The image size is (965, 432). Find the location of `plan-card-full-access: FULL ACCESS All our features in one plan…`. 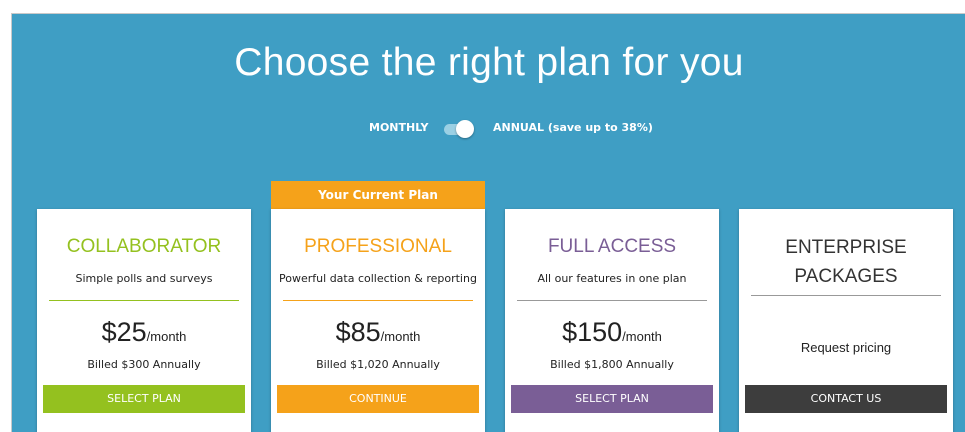

plan-card-full-access: FULL ACCESS All our features in one plan… is located at coordinates (612, 320).